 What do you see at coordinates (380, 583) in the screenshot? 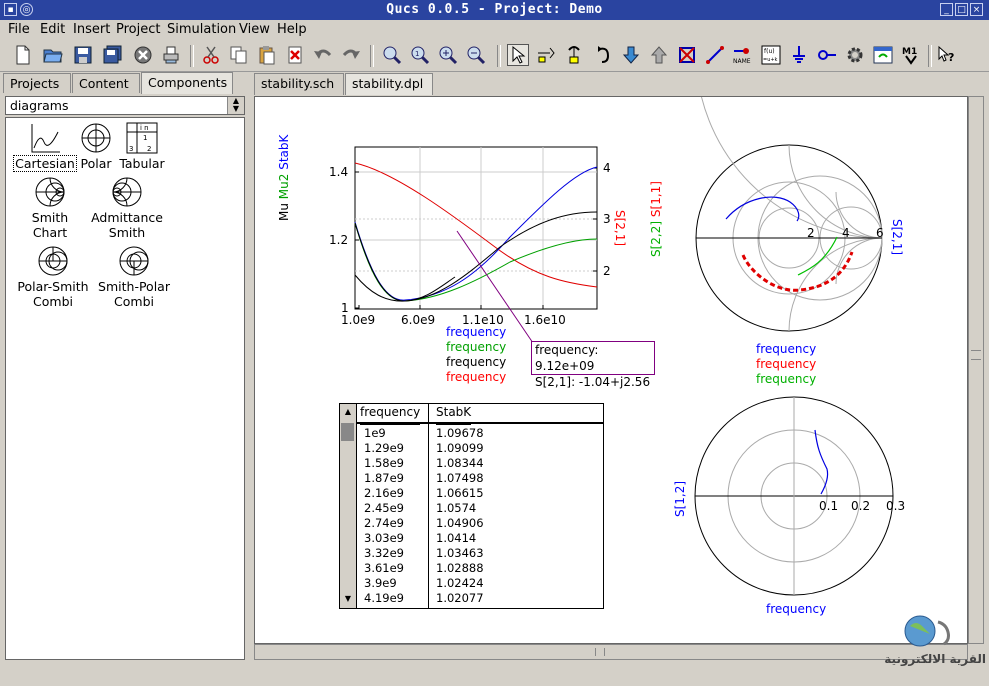
I see `table-cell-frequency: 3.9e9` at bounding box center [380, 583].